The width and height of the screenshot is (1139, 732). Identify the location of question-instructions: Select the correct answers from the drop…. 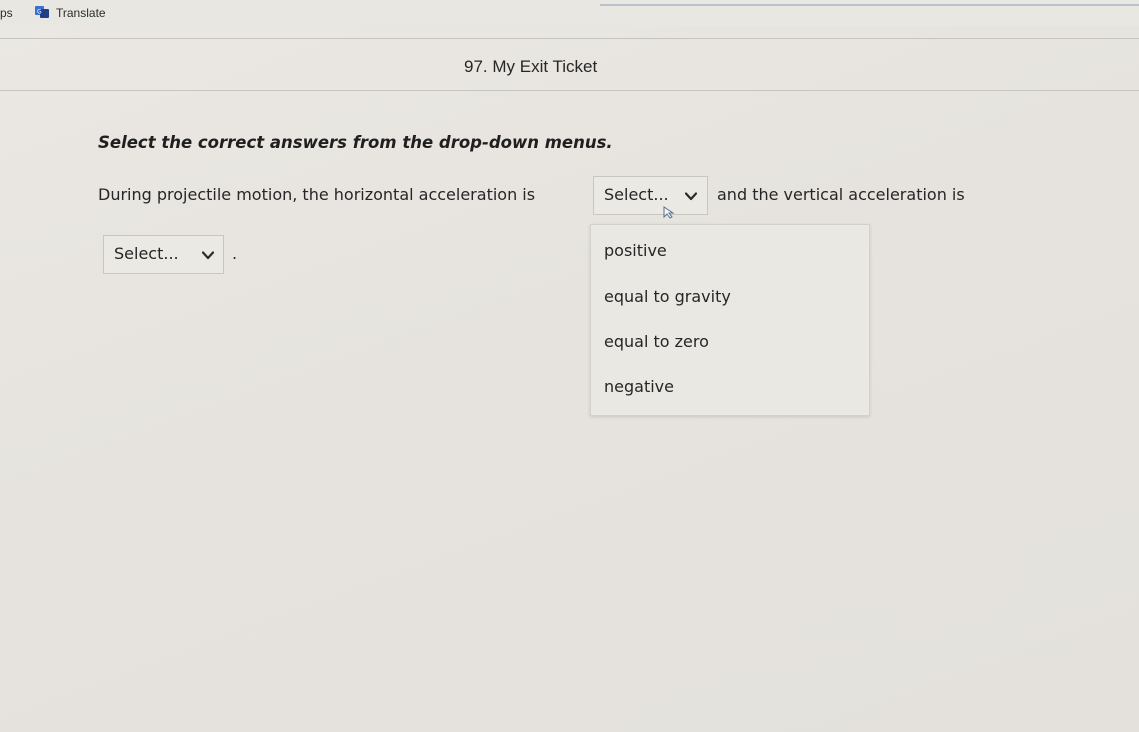
(355, 142).